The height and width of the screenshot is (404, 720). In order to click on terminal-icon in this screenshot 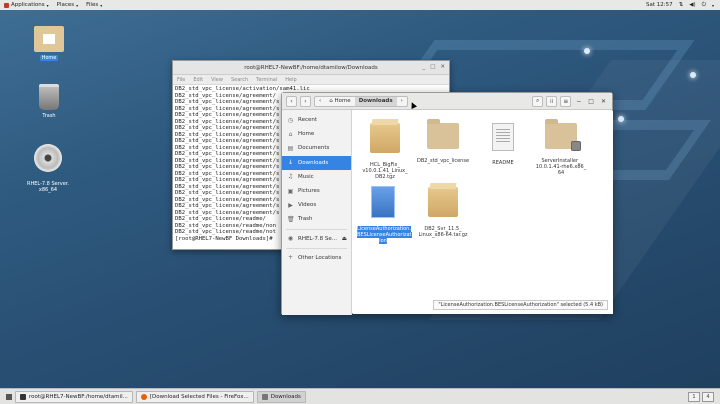, I will do `click(23, 396)`.